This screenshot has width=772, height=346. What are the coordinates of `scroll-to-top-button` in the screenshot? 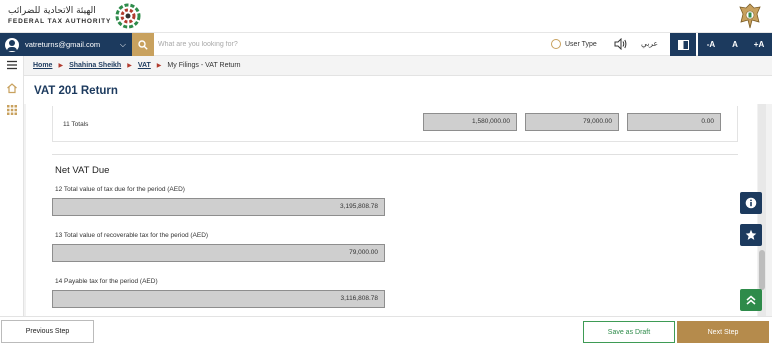 It's located at (751, 300).